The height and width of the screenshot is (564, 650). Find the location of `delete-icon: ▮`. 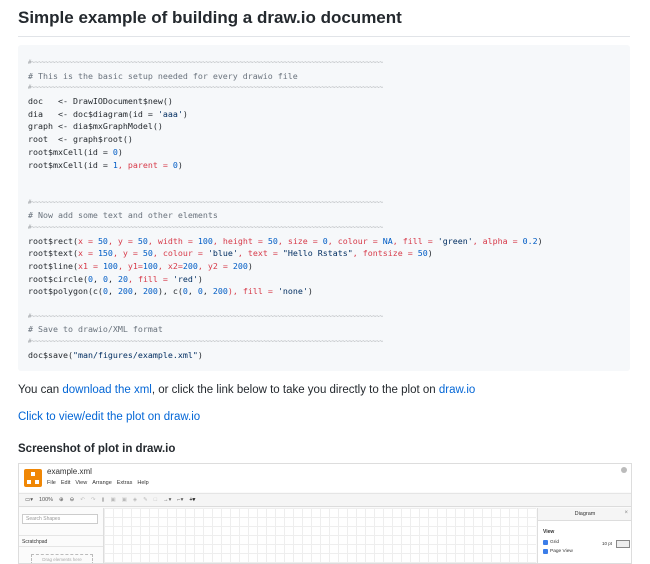

delete-icon: ▮ is located at coordinates (103, 500).